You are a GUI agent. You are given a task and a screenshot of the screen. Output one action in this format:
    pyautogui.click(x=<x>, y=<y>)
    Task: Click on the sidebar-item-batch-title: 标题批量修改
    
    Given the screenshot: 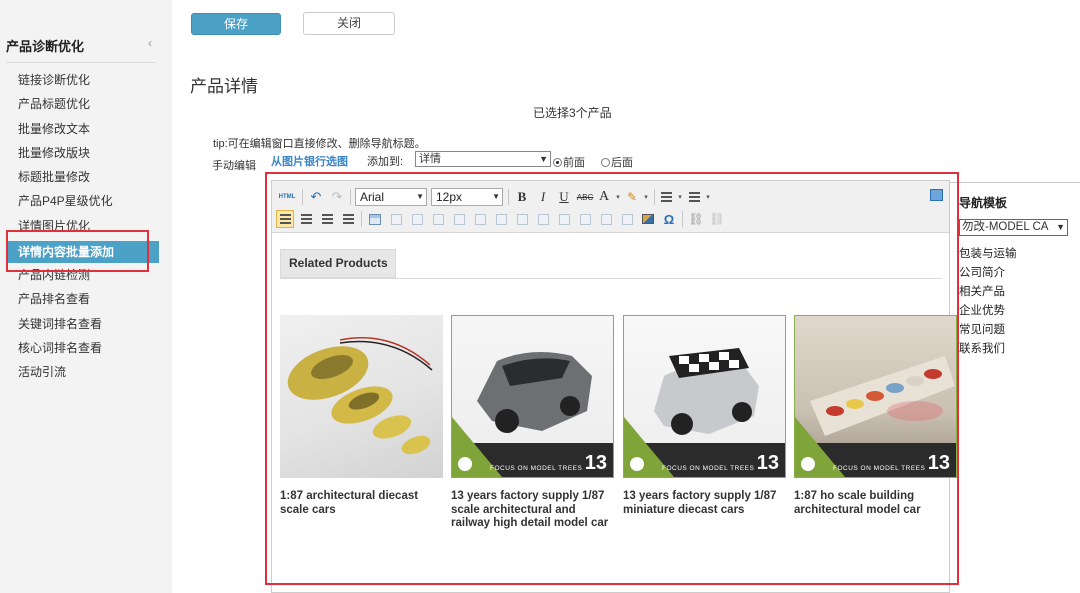 What is the action you would take?
    pyautogui.click(x=86, y=179)
    